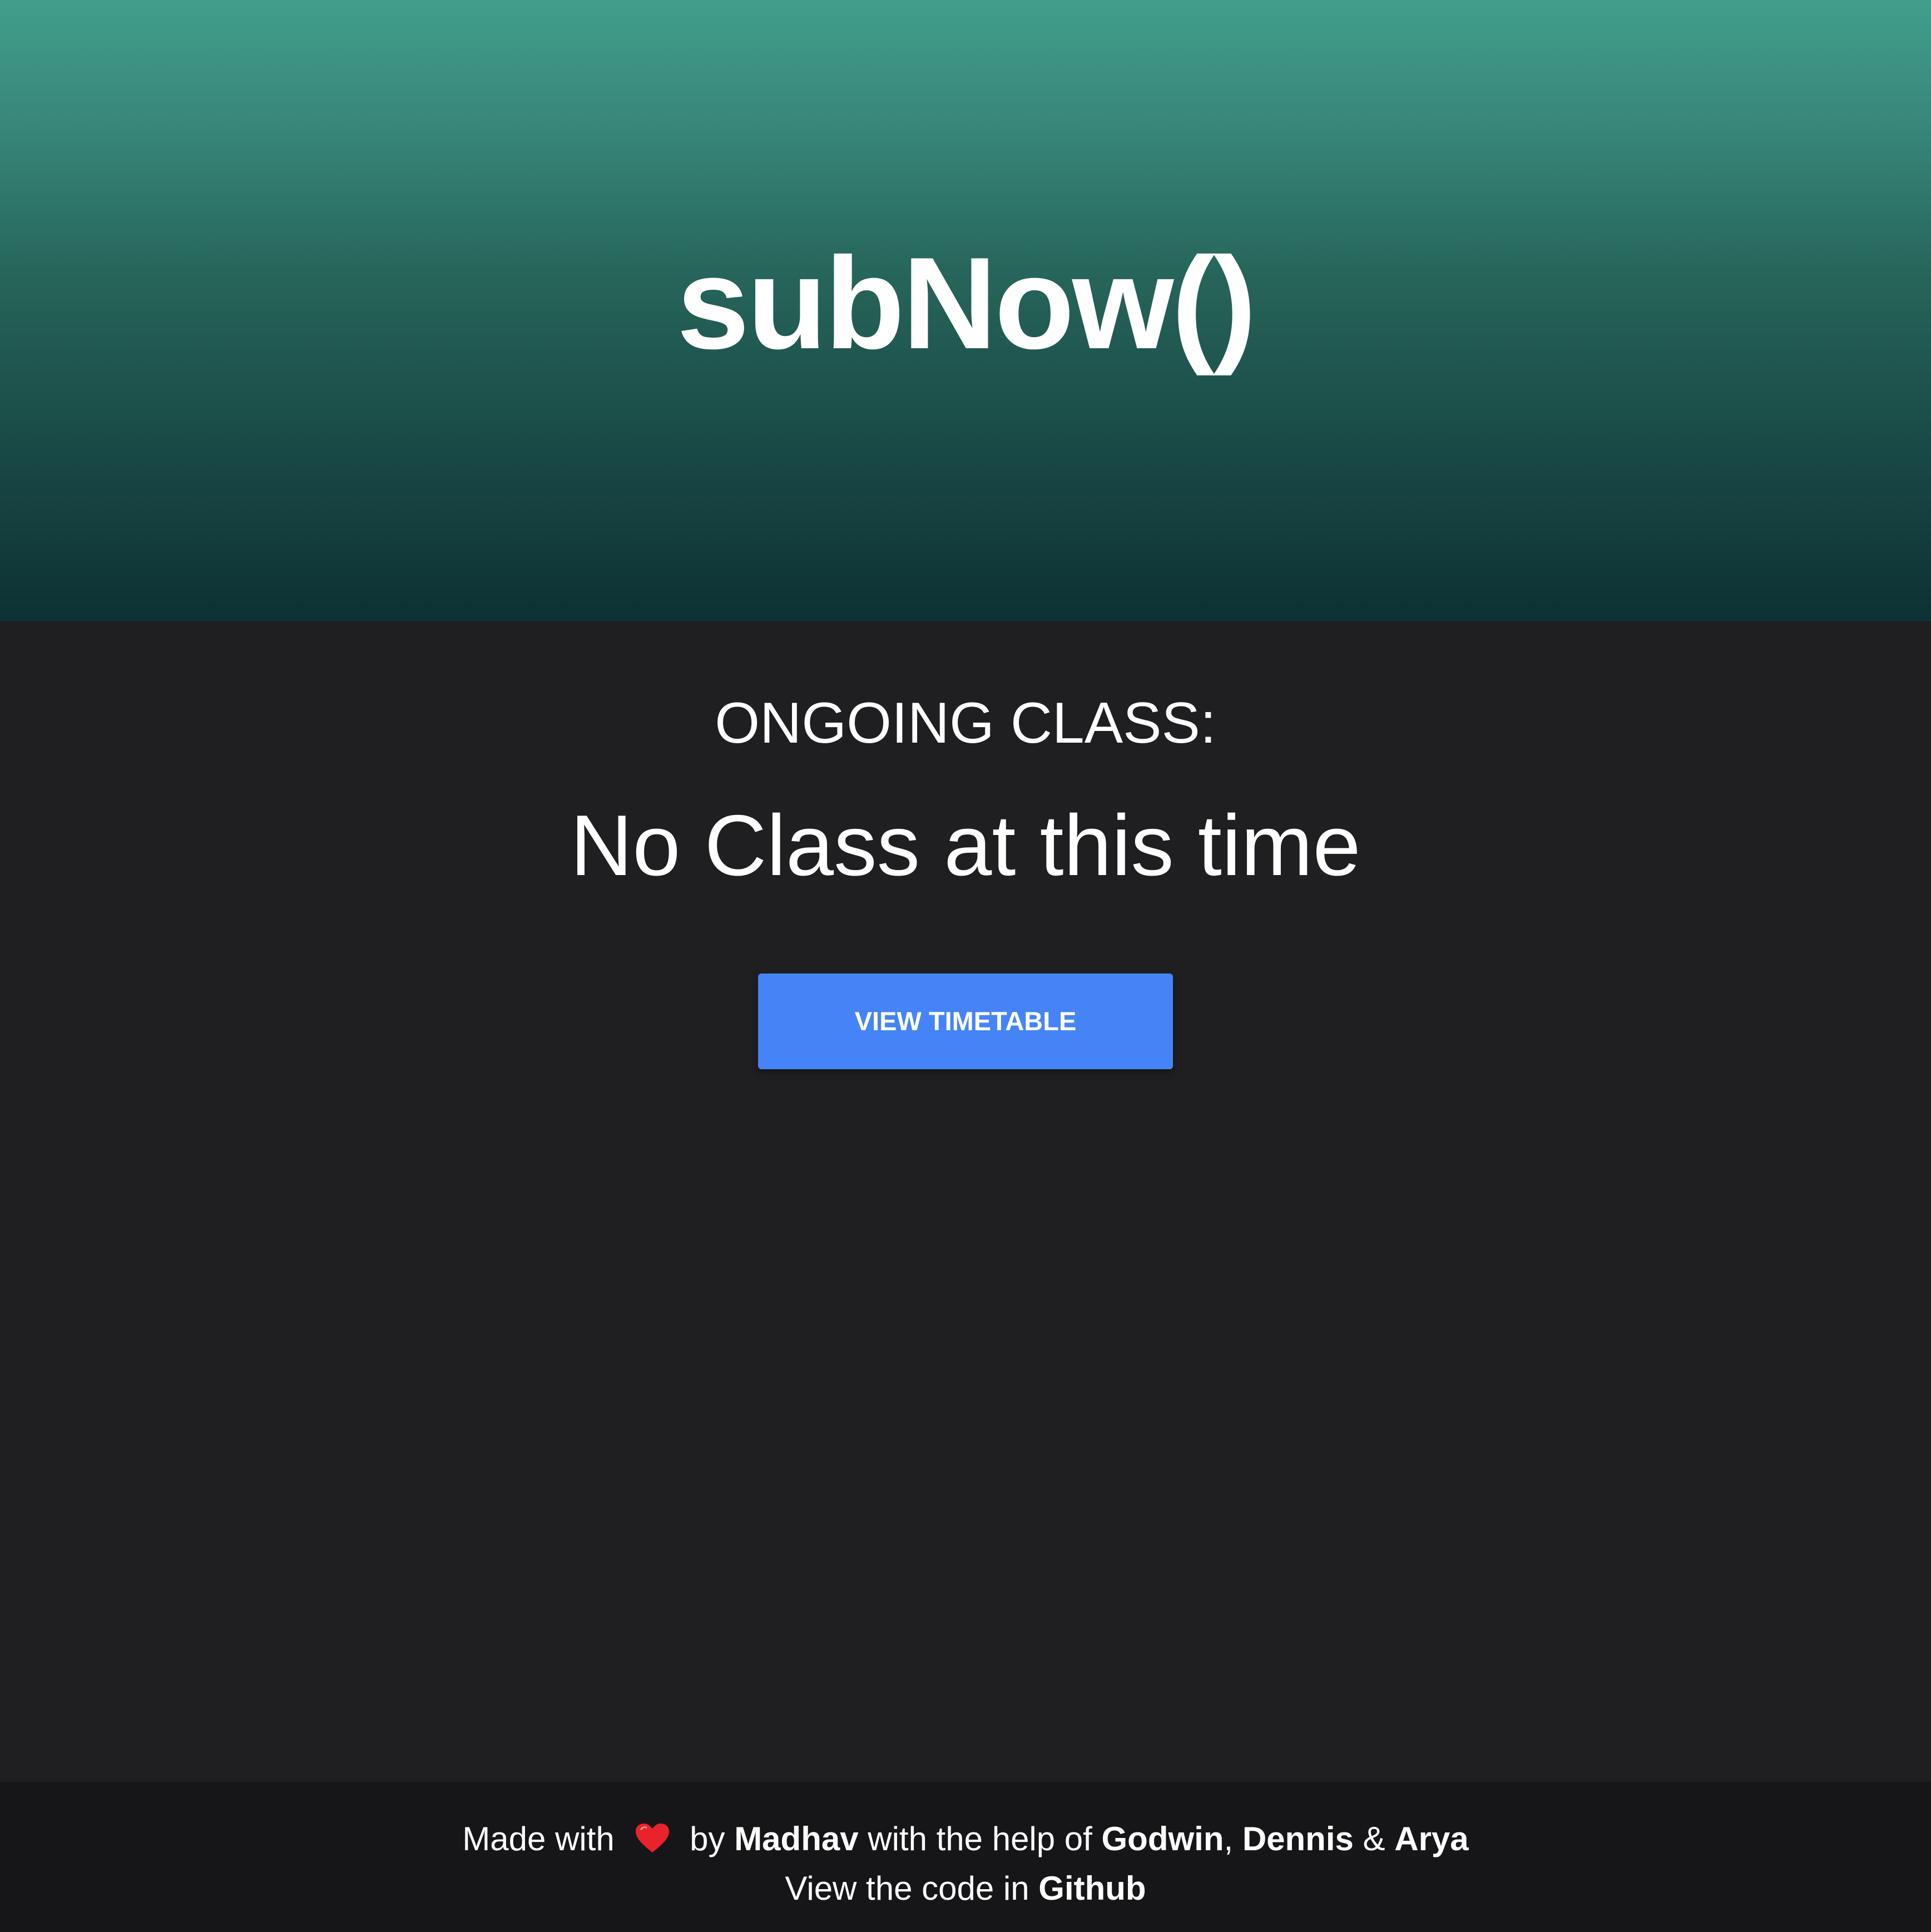  Describe the element at coordinates (707, 1838) in the screenshot. I see `by-text: by` at that location.